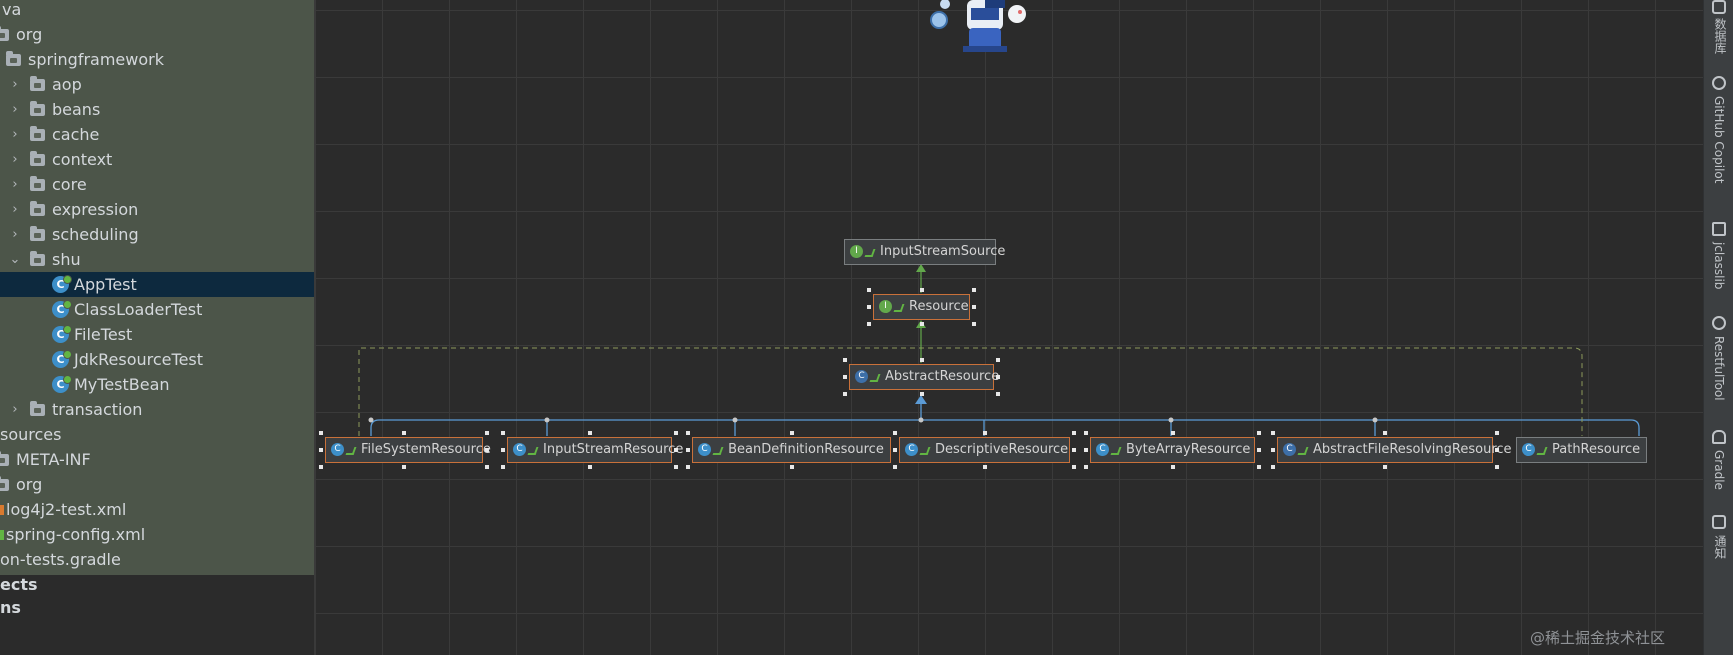 This screenshot has height=655, width=1733. What do you see at coordinates (157, 259) in the screenshot?
I see `tree-item: ⌄ shu` at bounding box center [157, 259].